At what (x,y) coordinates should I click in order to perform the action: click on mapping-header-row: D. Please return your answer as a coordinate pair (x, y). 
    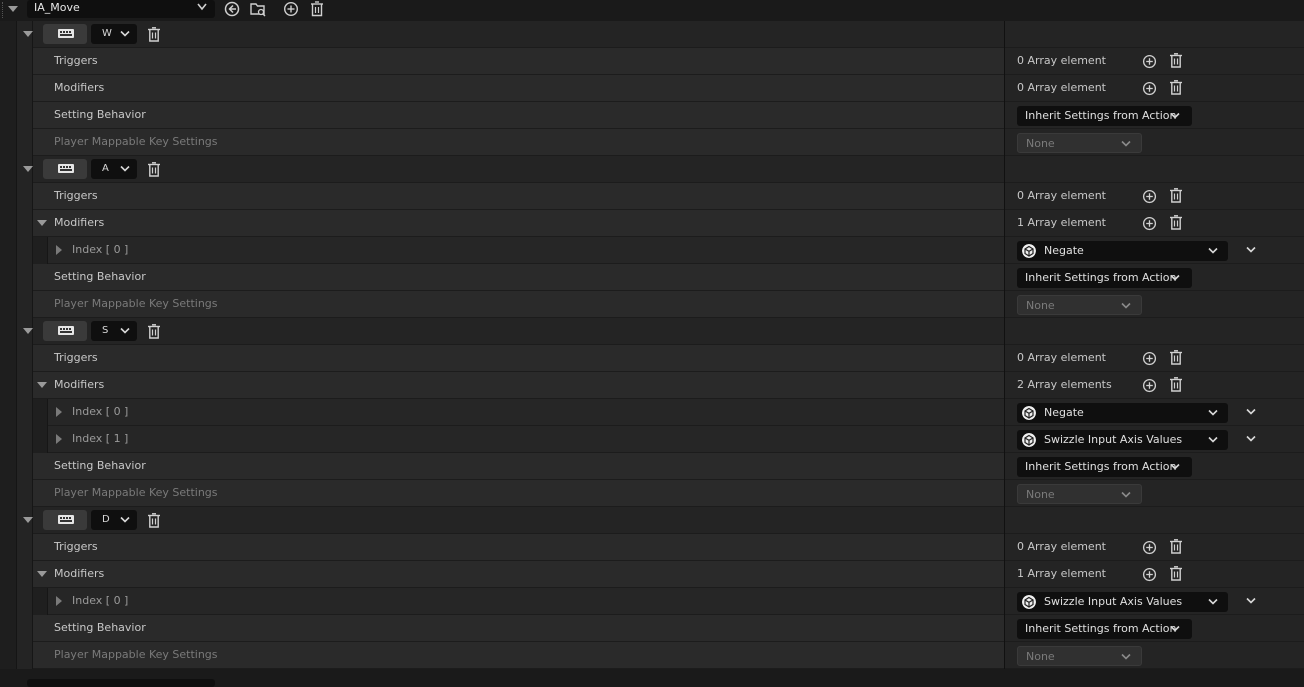
    Looking at the image, I should click on (652, 520).